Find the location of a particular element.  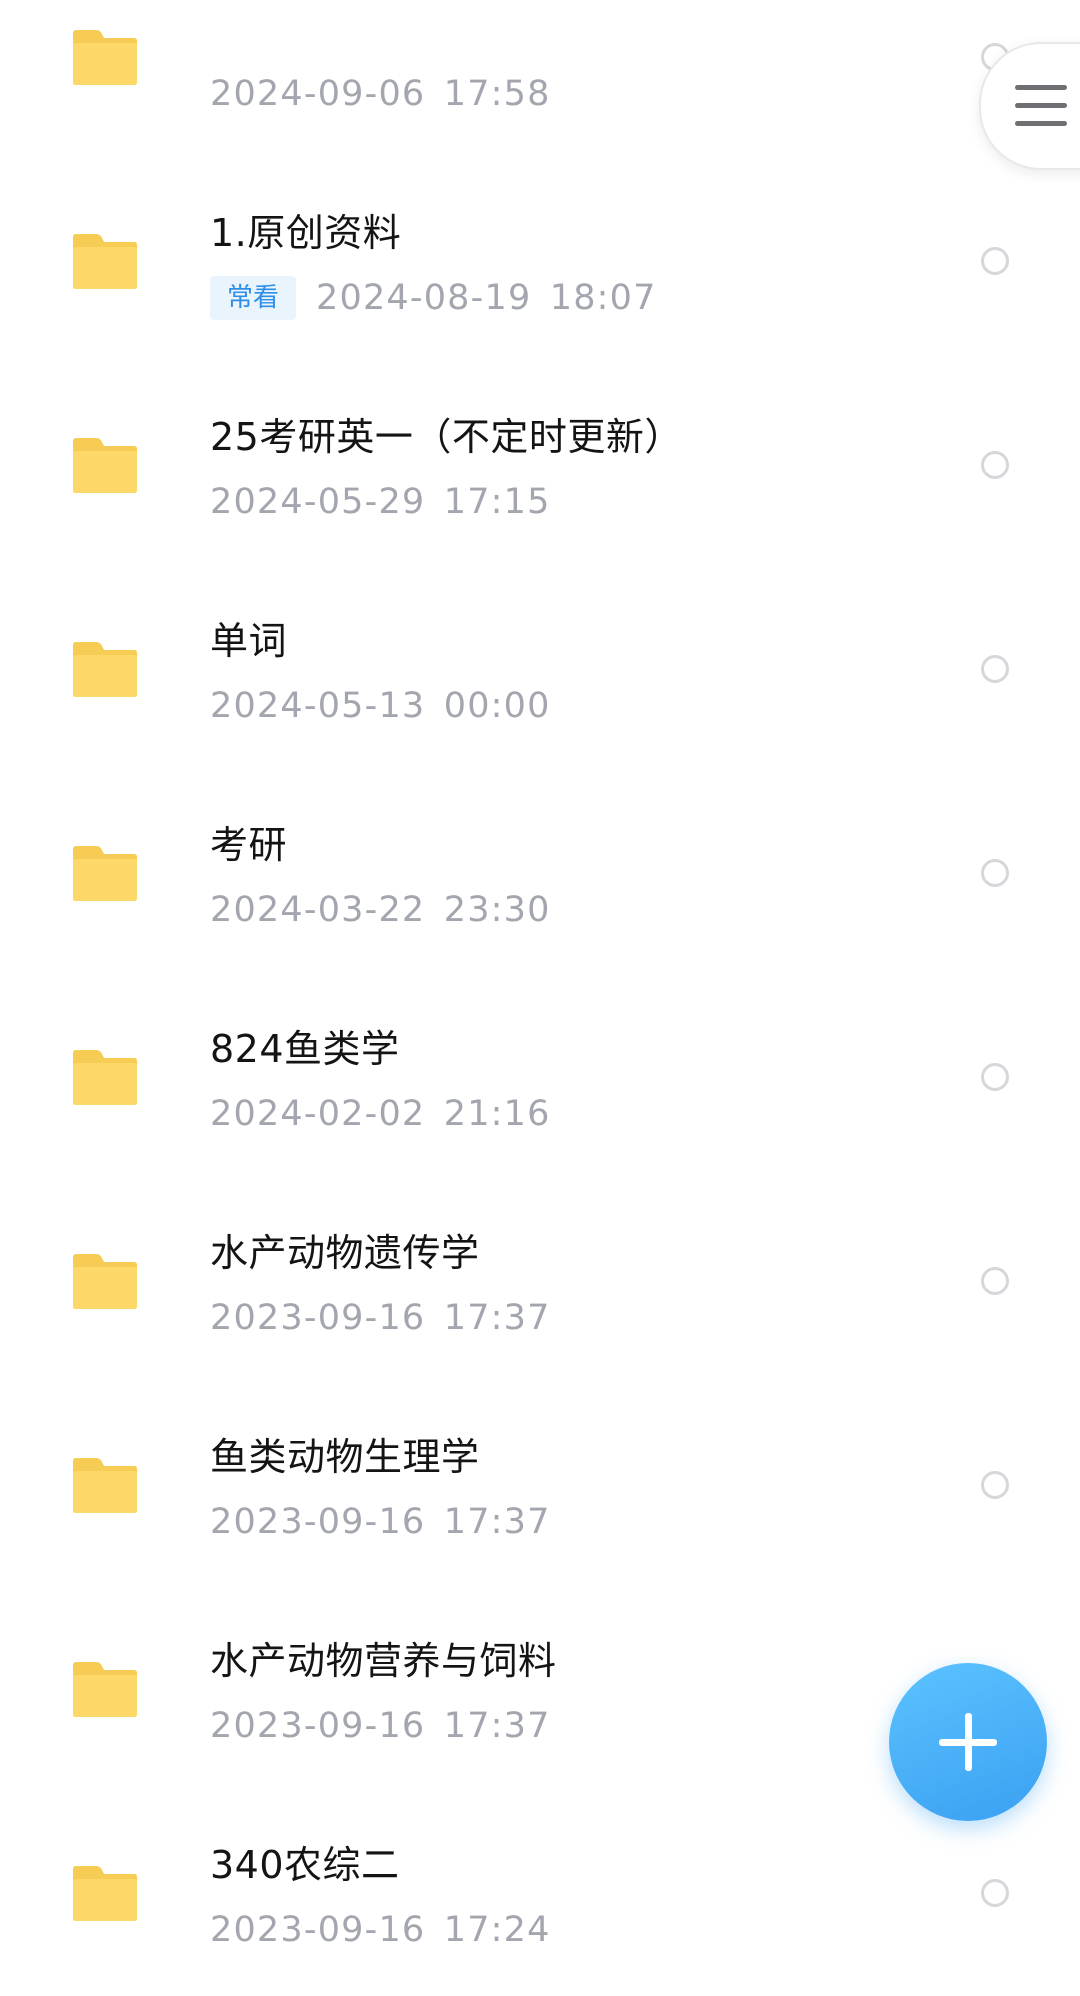

file-date: 2023-09-16 17:24 is located at coordinates (380, 1930).